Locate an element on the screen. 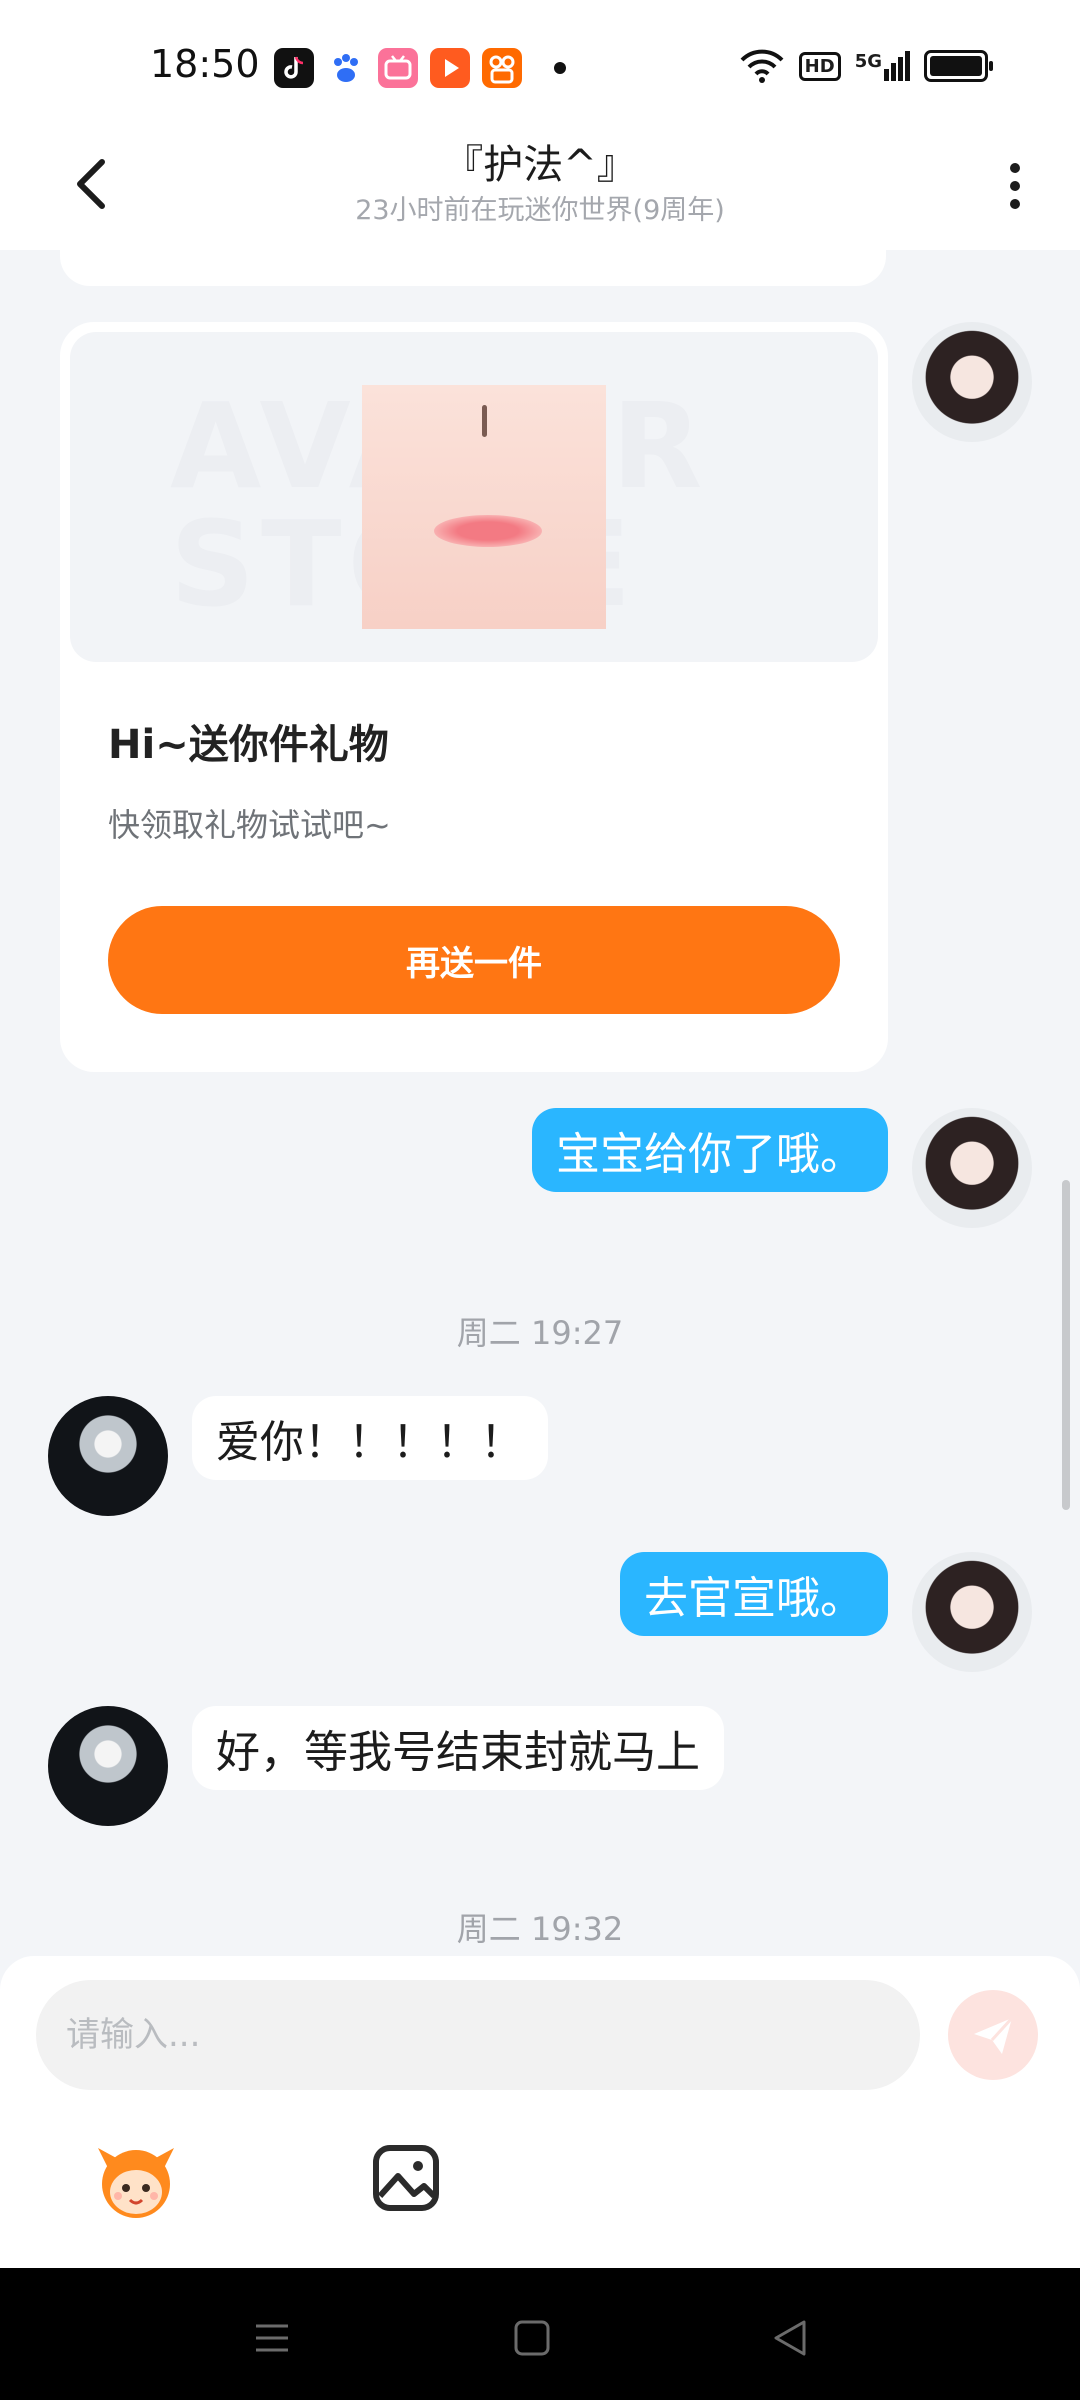 The image size is (1080, 2400). back-nav-button is located at coordinates (790, 2338).